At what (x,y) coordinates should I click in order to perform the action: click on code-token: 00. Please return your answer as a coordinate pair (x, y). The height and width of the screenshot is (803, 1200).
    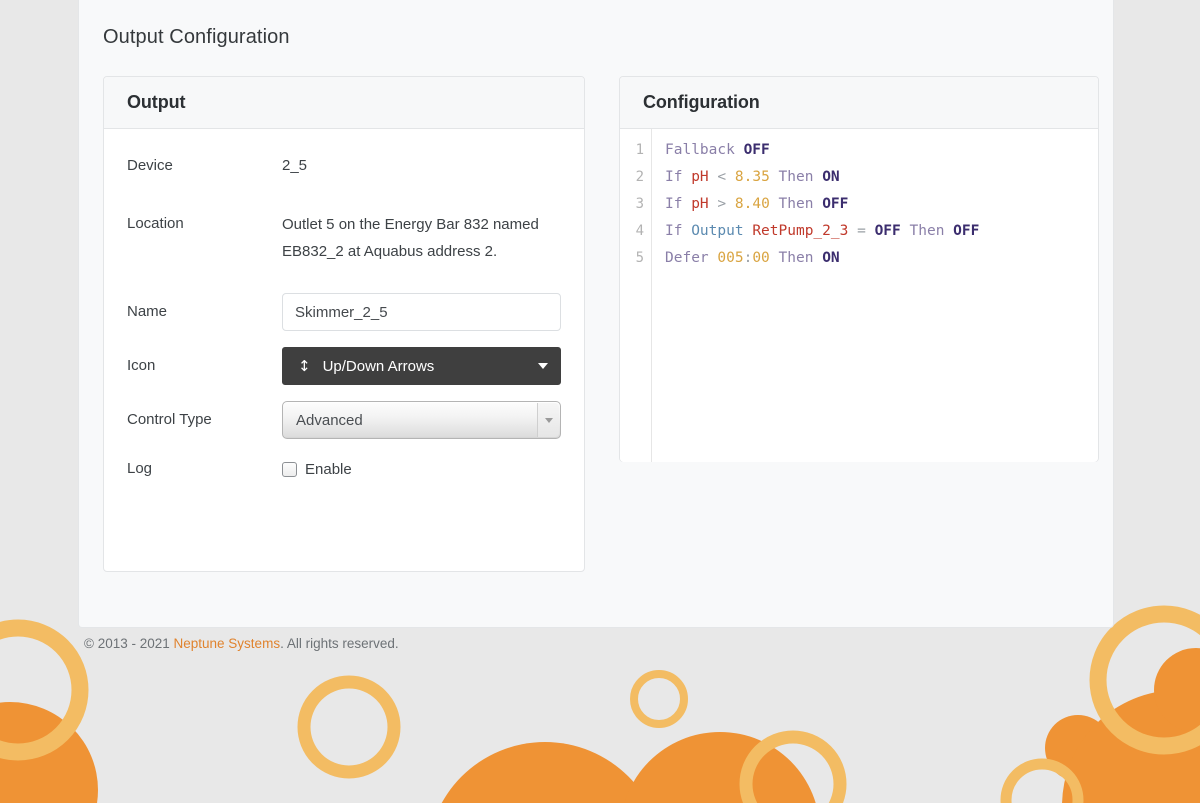
    Looking at the image, I should click on (761, 258).